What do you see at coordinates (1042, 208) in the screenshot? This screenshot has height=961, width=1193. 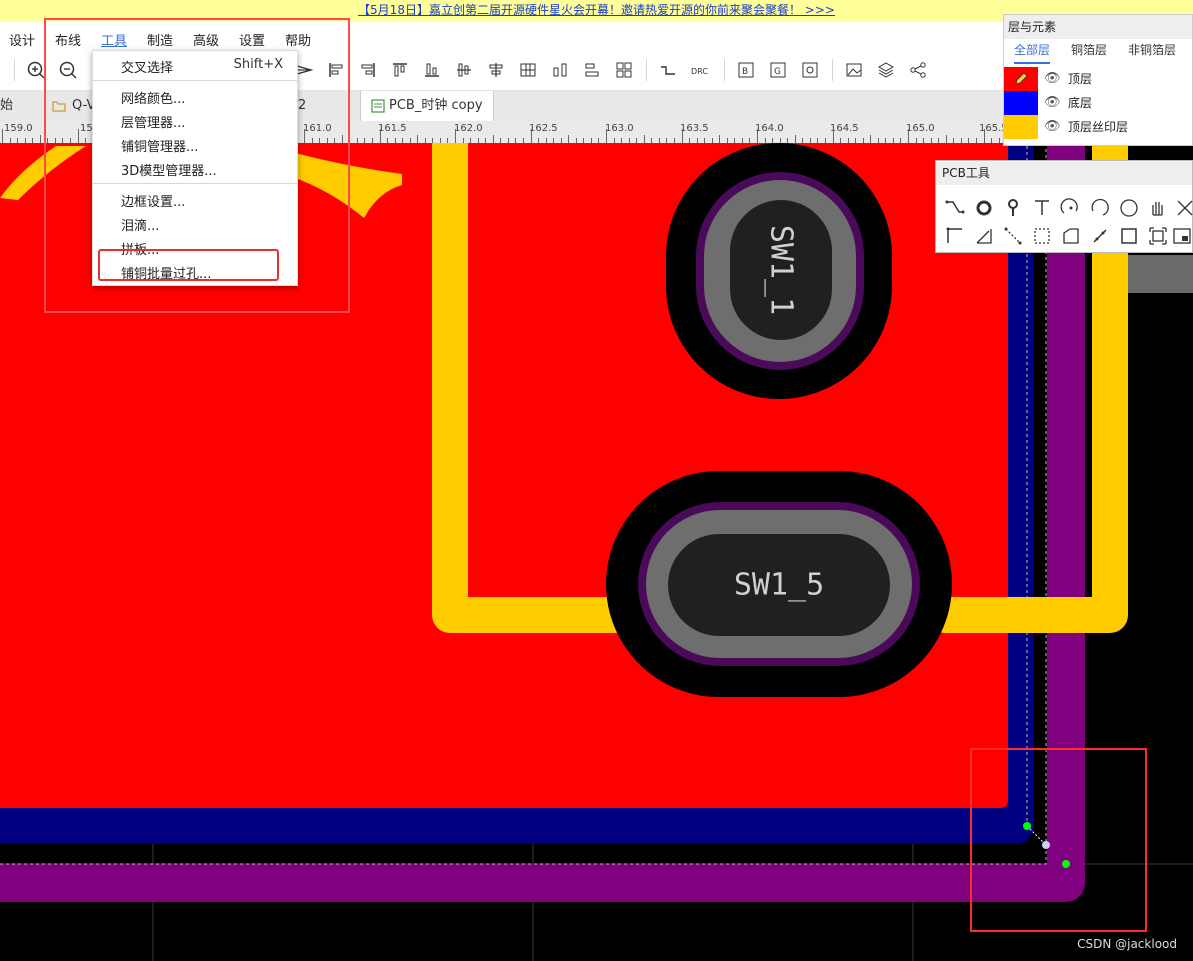 I see `text-tool-icon` at bounding box center [1042, 208].